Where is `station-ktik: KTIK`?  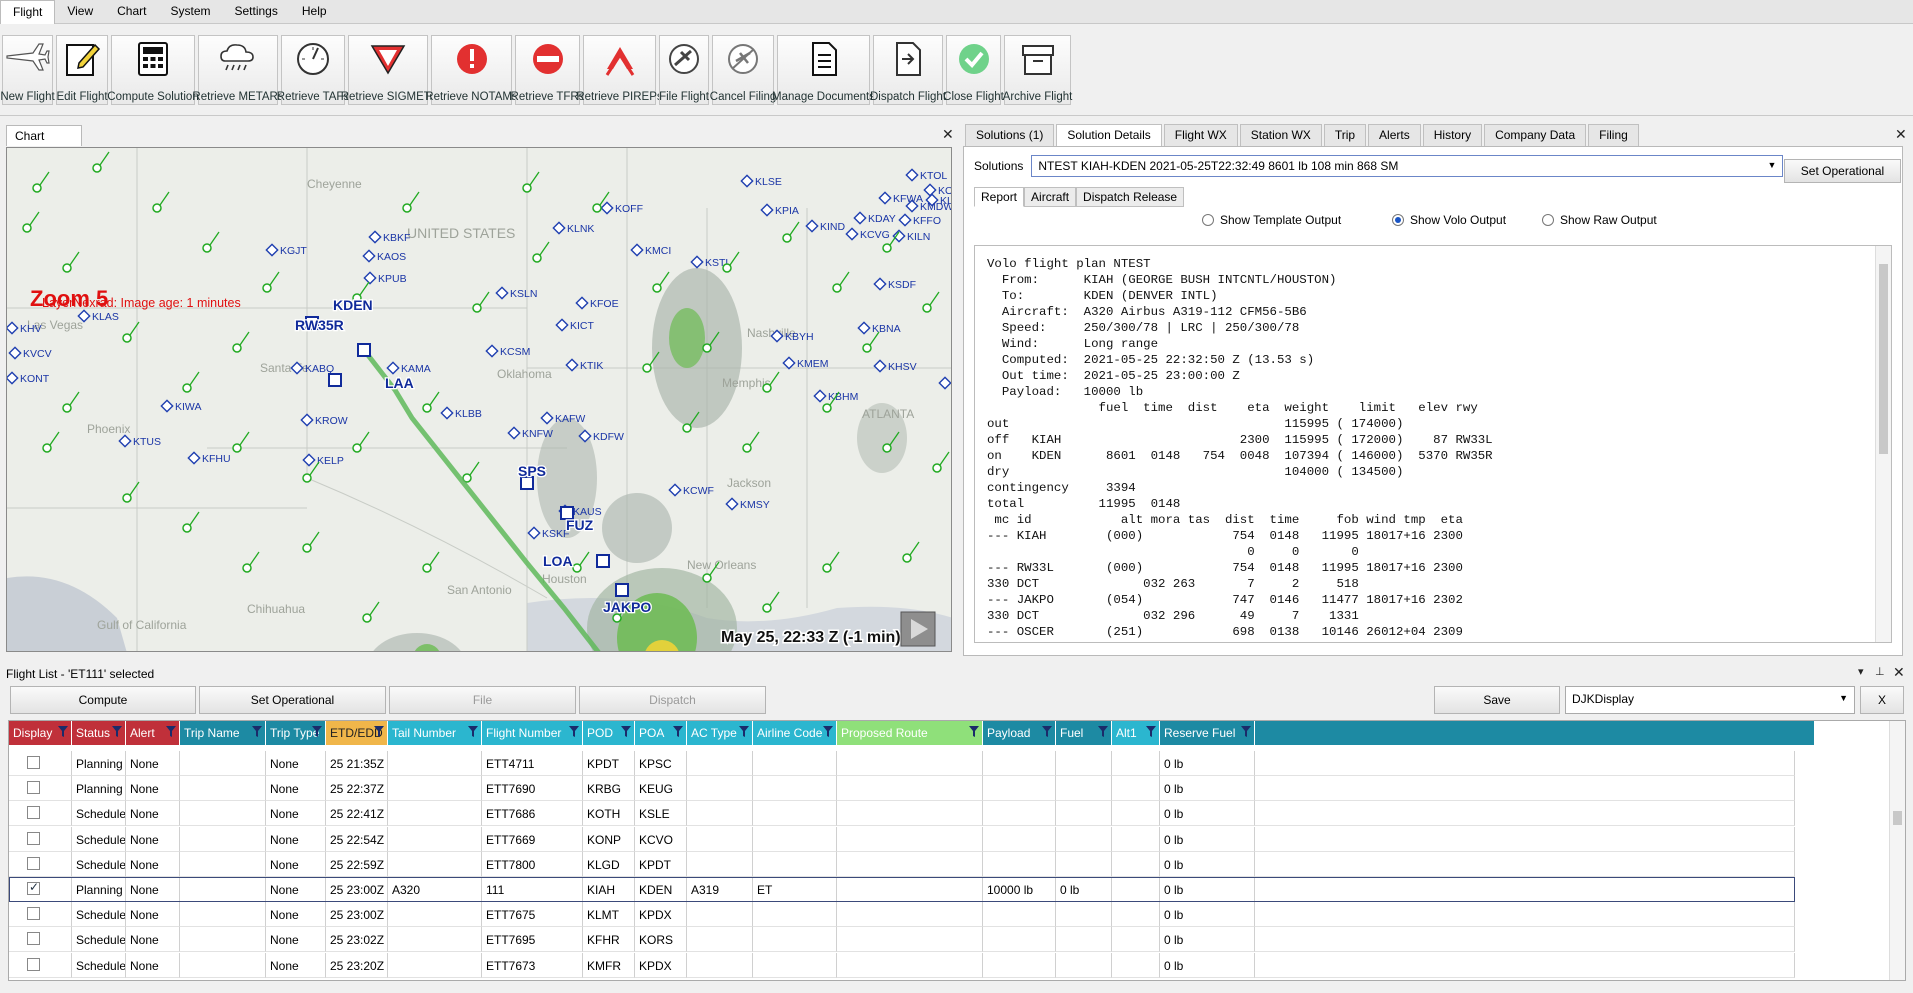 station-ktik: KTIK is located at coordinates (584, 365).